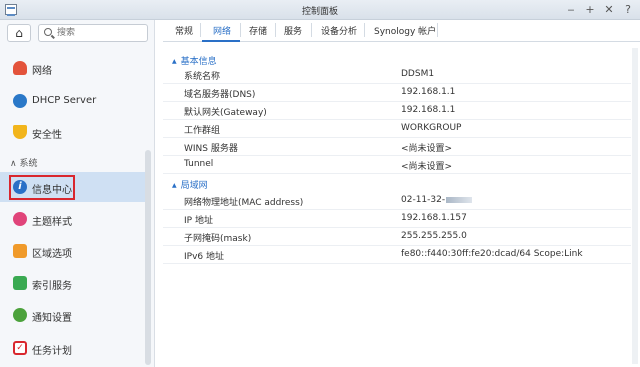 This screenshot has height=367, width=640. What do you see at coordinates (571, 10) in the screenshot?
I see `minimize-button: ‒` at bounding box center [571, 10].